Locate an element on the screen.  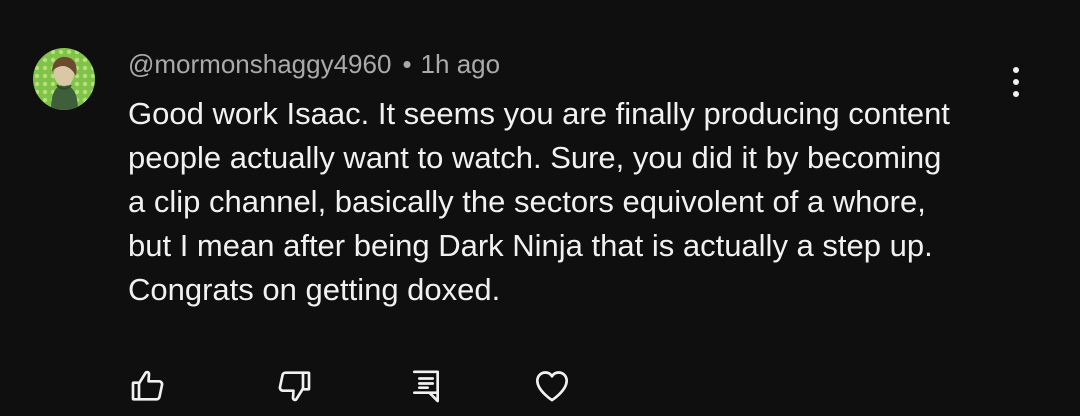
author-name: @mormonshaggy4960 is located at coordinates (259, 64).